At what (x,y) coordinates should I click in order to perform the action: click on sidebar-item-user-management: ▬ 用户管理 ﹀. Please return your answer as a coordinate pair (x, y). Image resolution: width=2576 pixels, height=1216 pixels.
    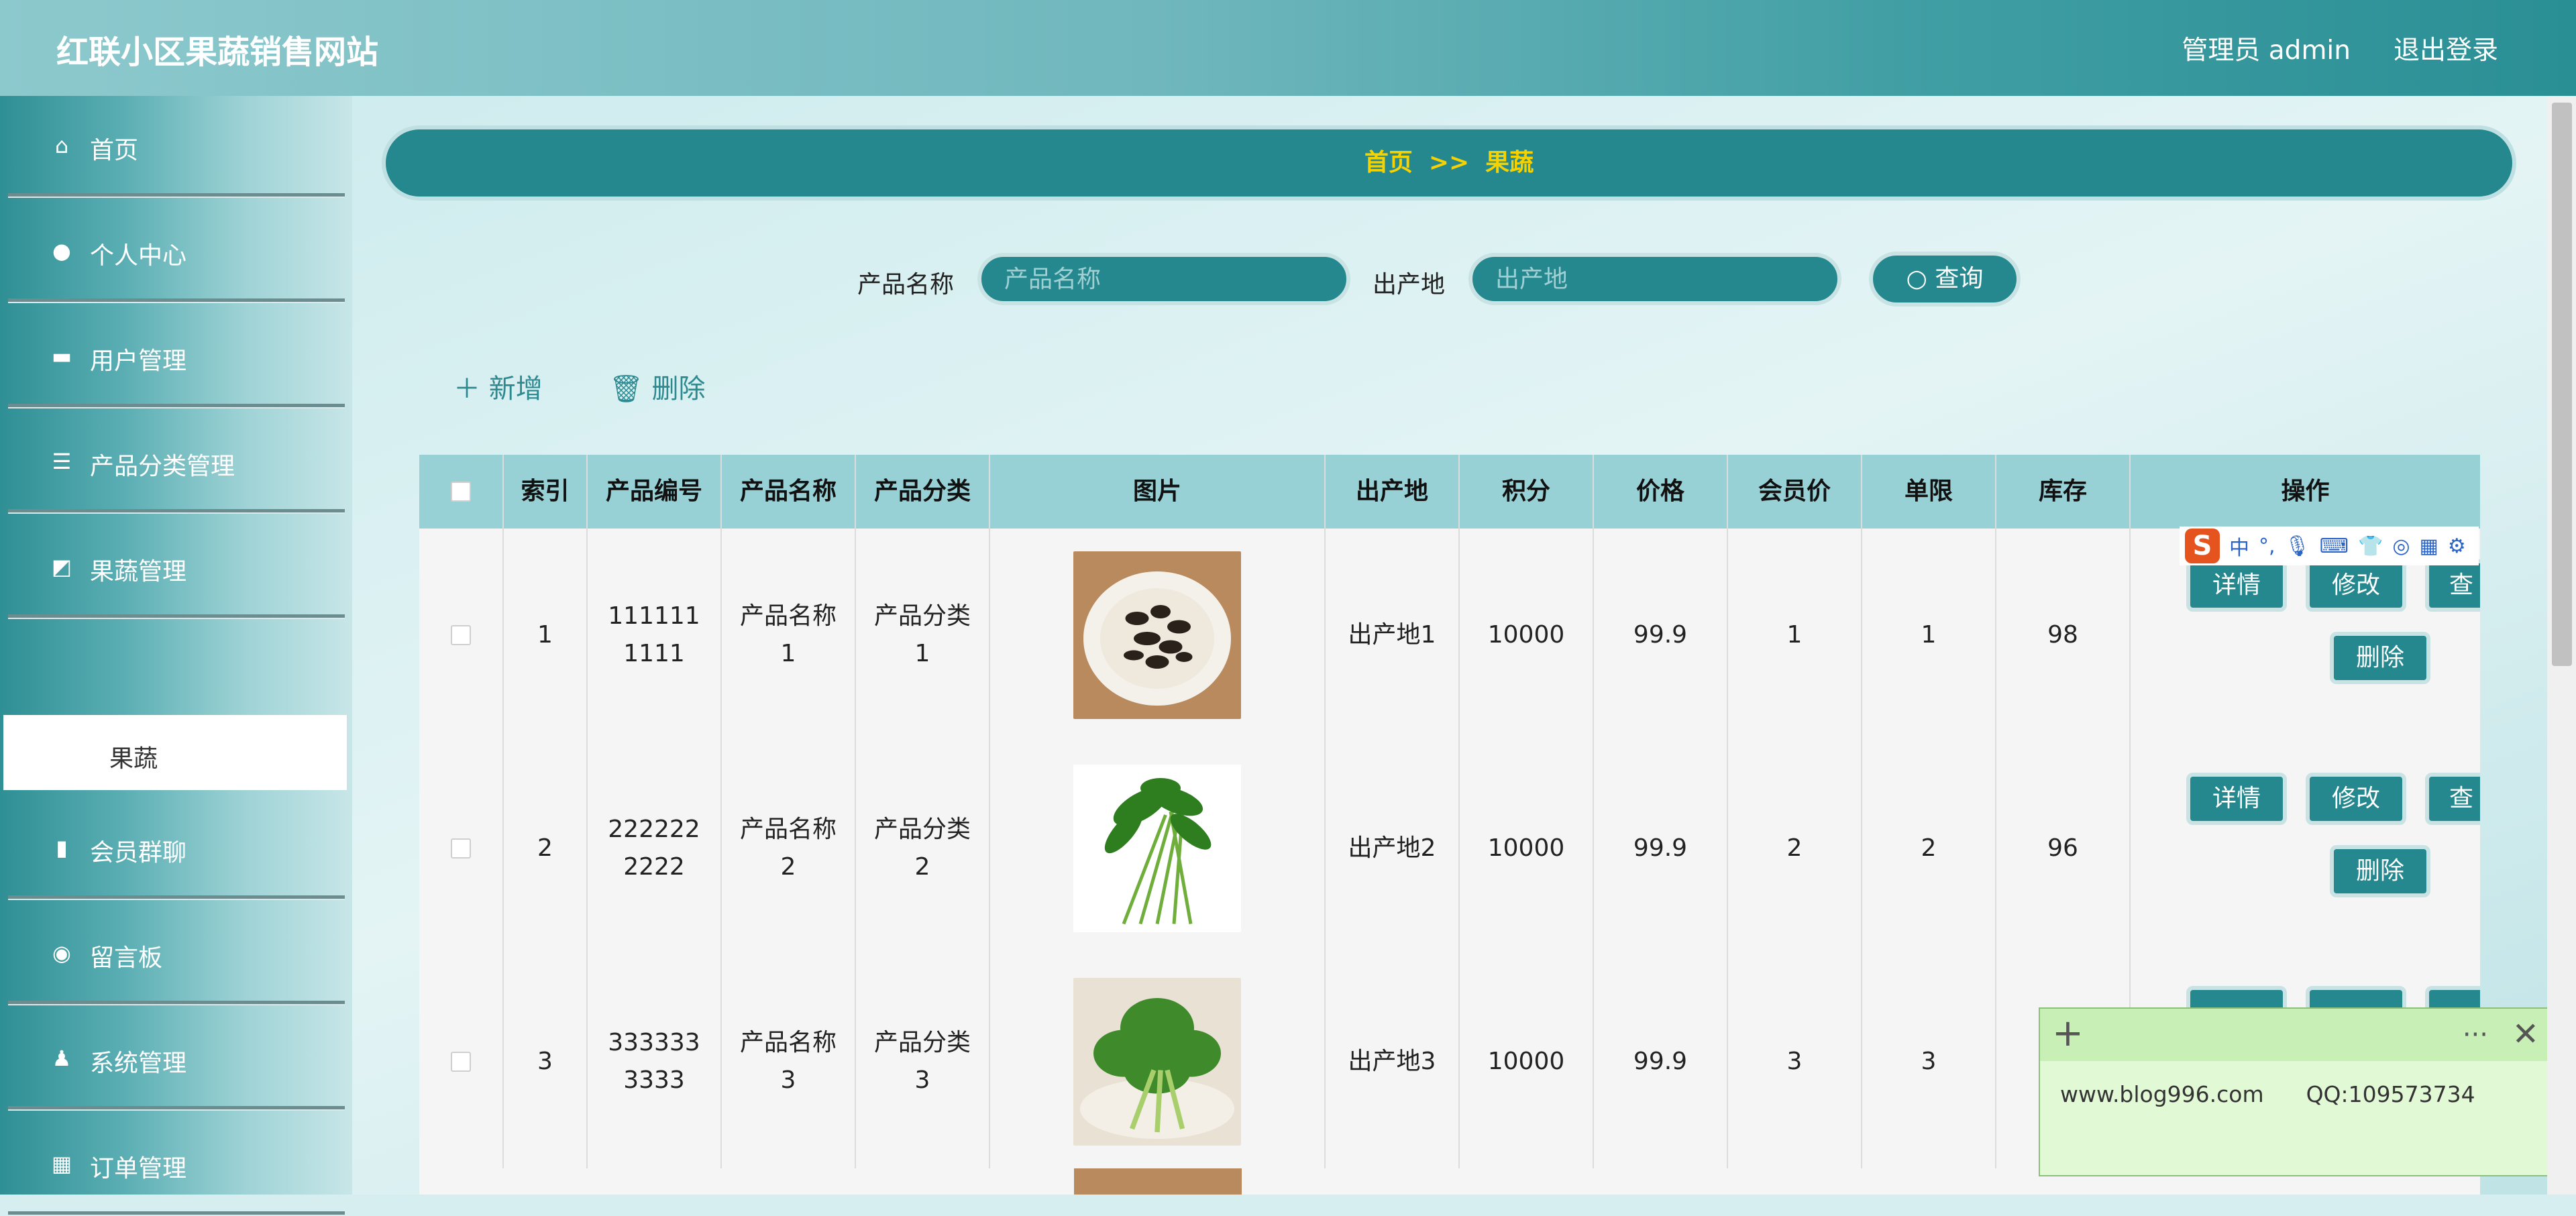
    Looking at the image, I should click on (176, 357).